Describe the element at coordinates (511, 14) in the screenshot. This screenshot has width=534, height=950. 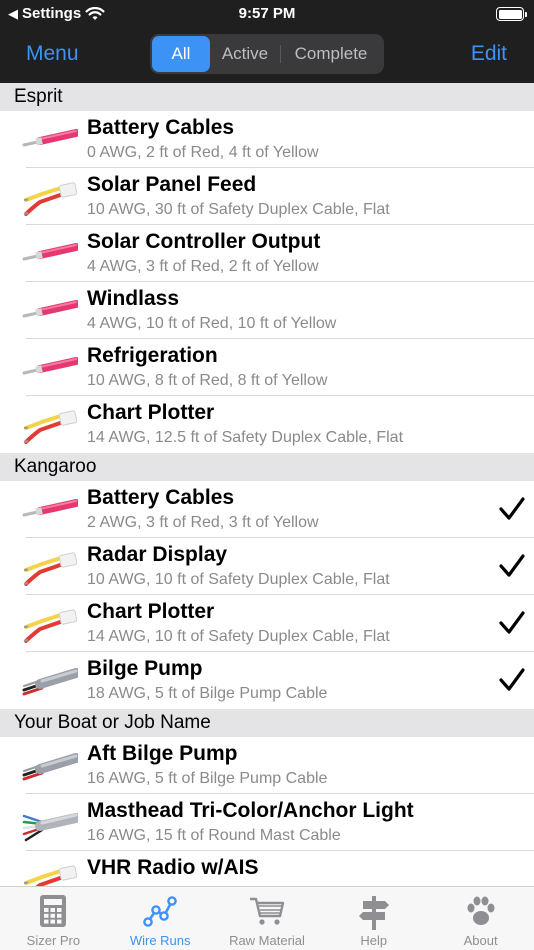
I see `battery-icon` at that location.